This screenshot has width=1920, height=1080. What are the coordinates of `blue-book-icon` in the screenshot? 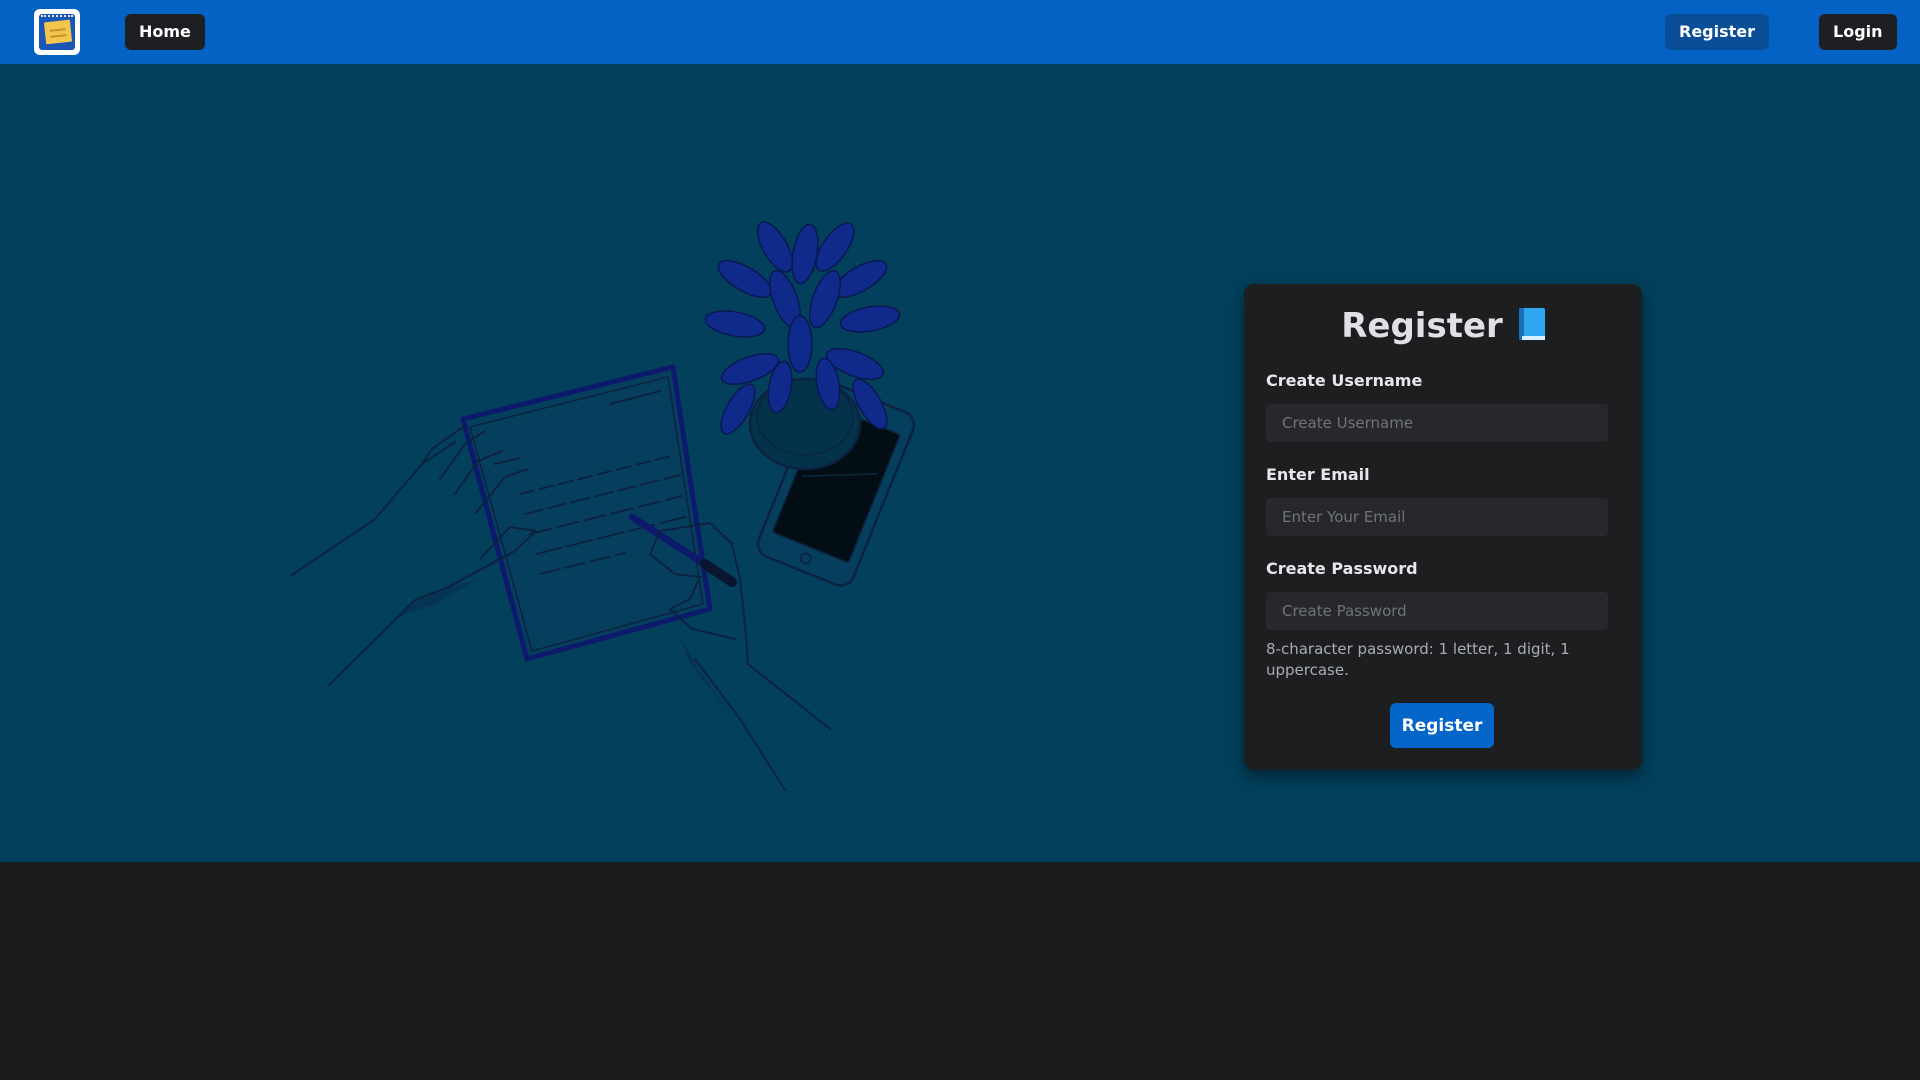 It's located at (1531, 324).